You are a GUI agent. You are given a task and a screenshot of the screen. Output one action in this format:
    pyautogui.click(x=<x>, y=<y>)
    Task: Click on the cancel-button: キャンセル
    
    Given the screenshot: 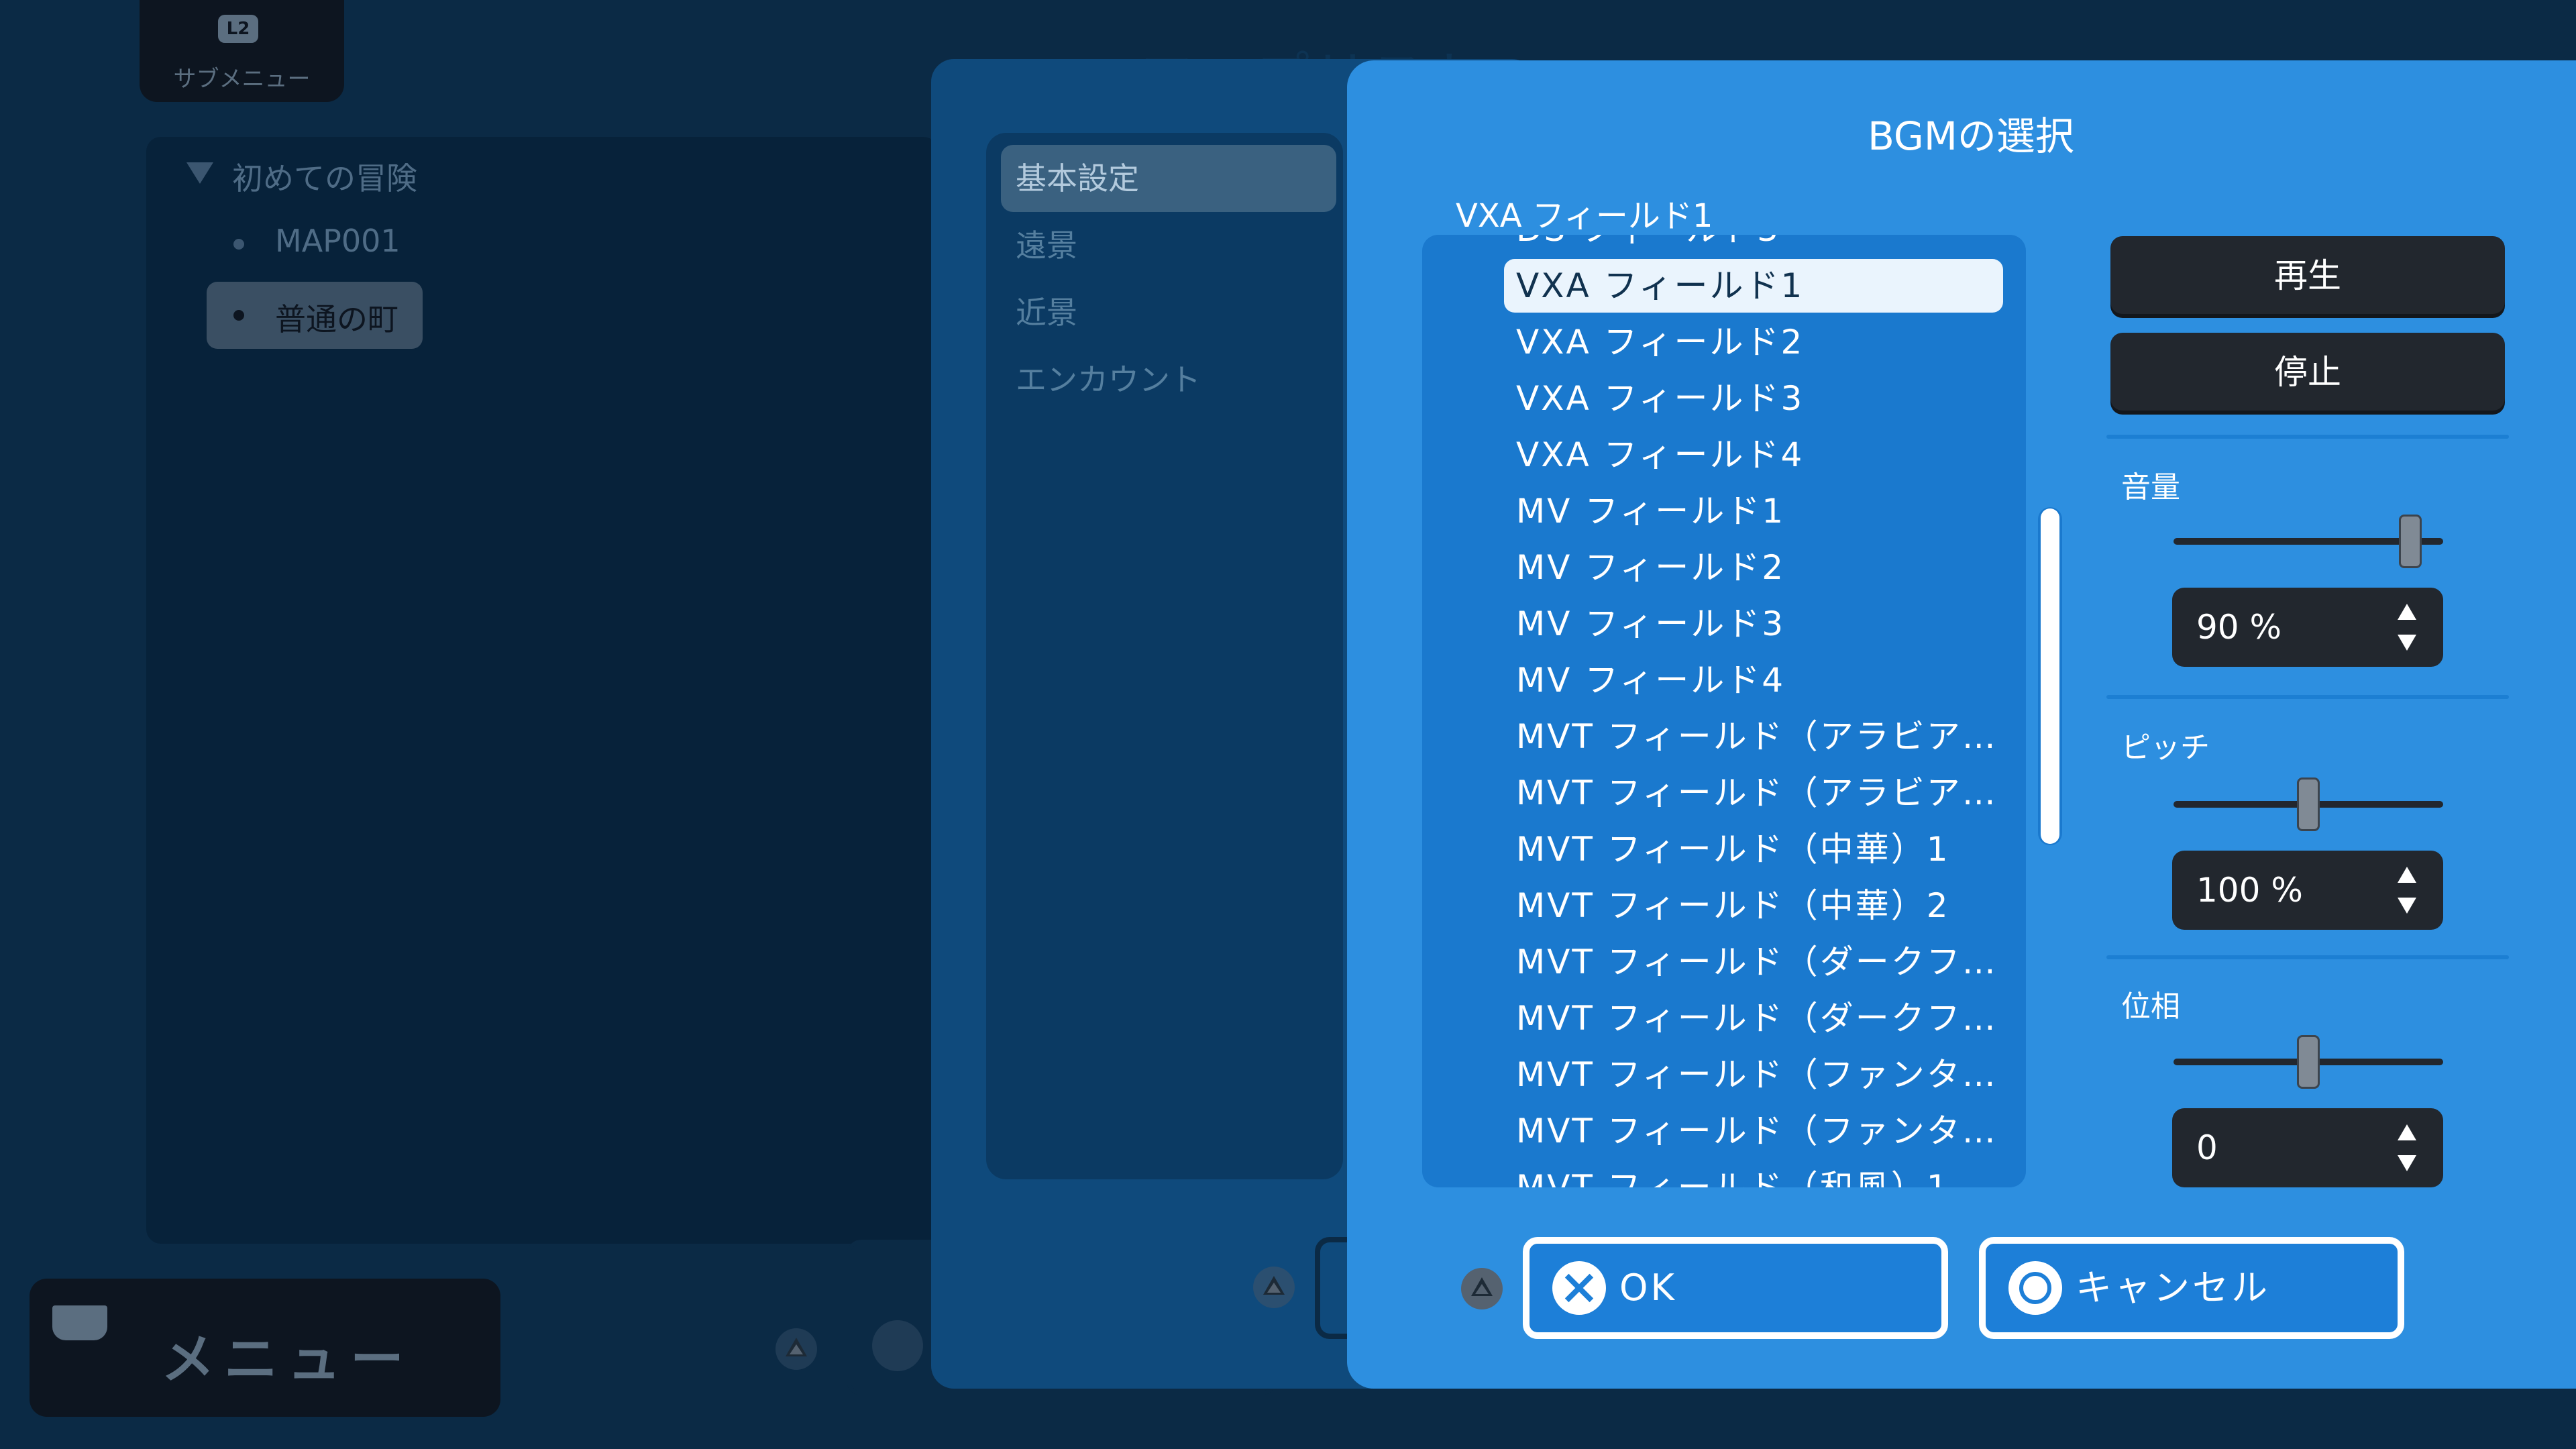 What is the action you would take?
    pyautogui.click(x=2191, y=1288)
    